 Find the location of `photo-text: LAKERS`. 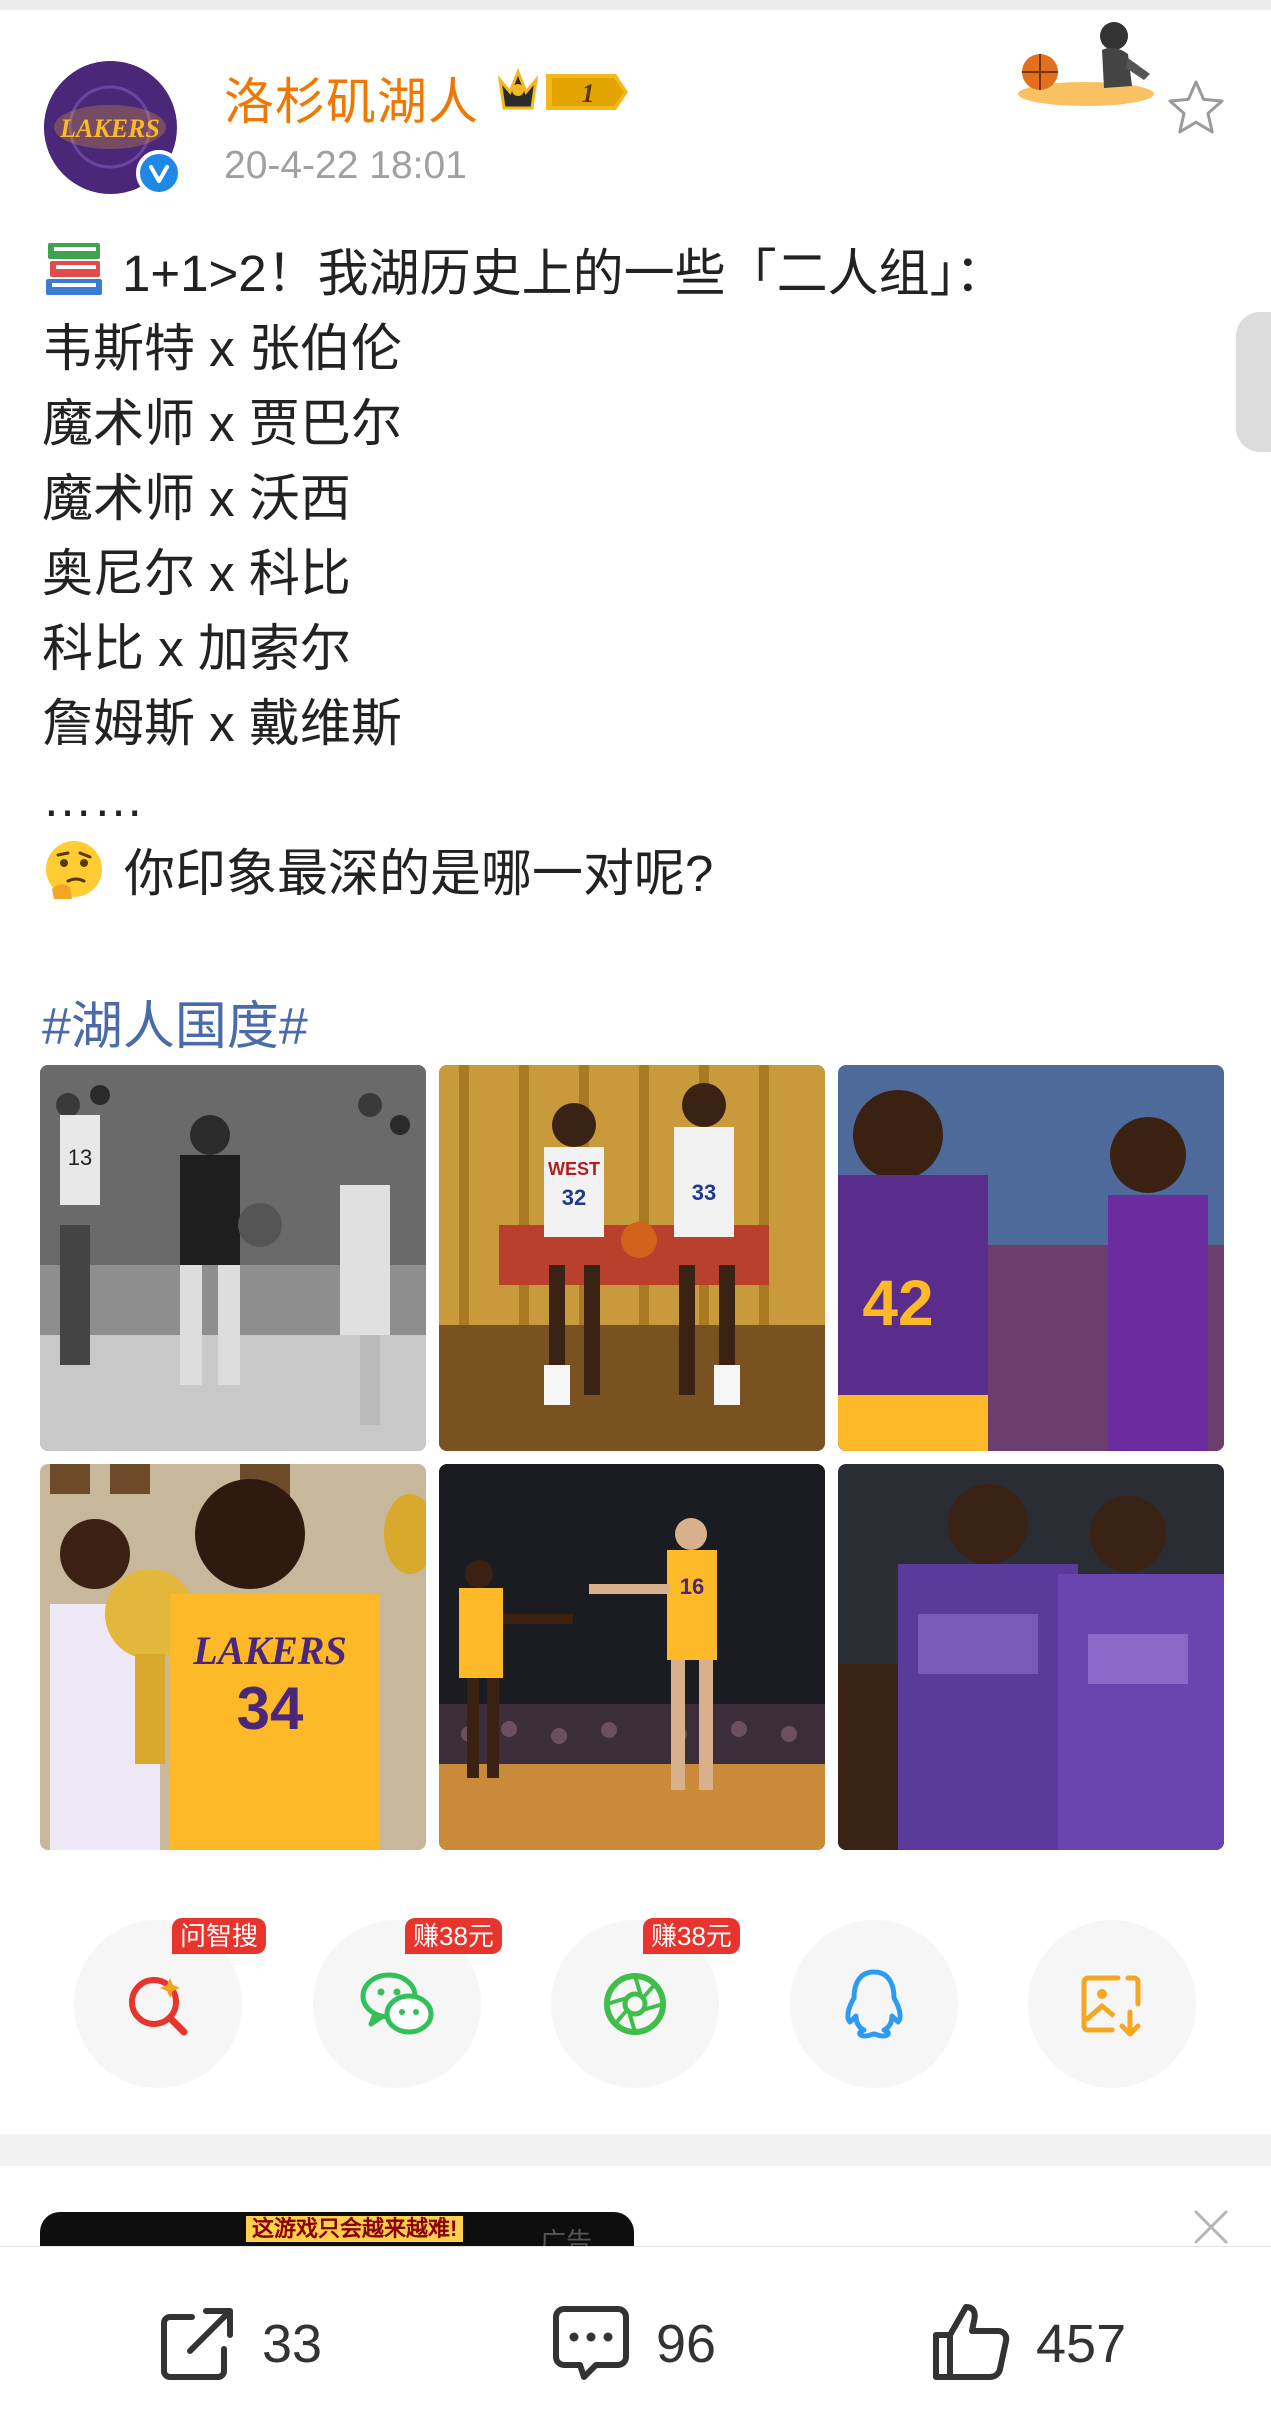

photo-text: LAKERS is located at coordinates (269, 1650).